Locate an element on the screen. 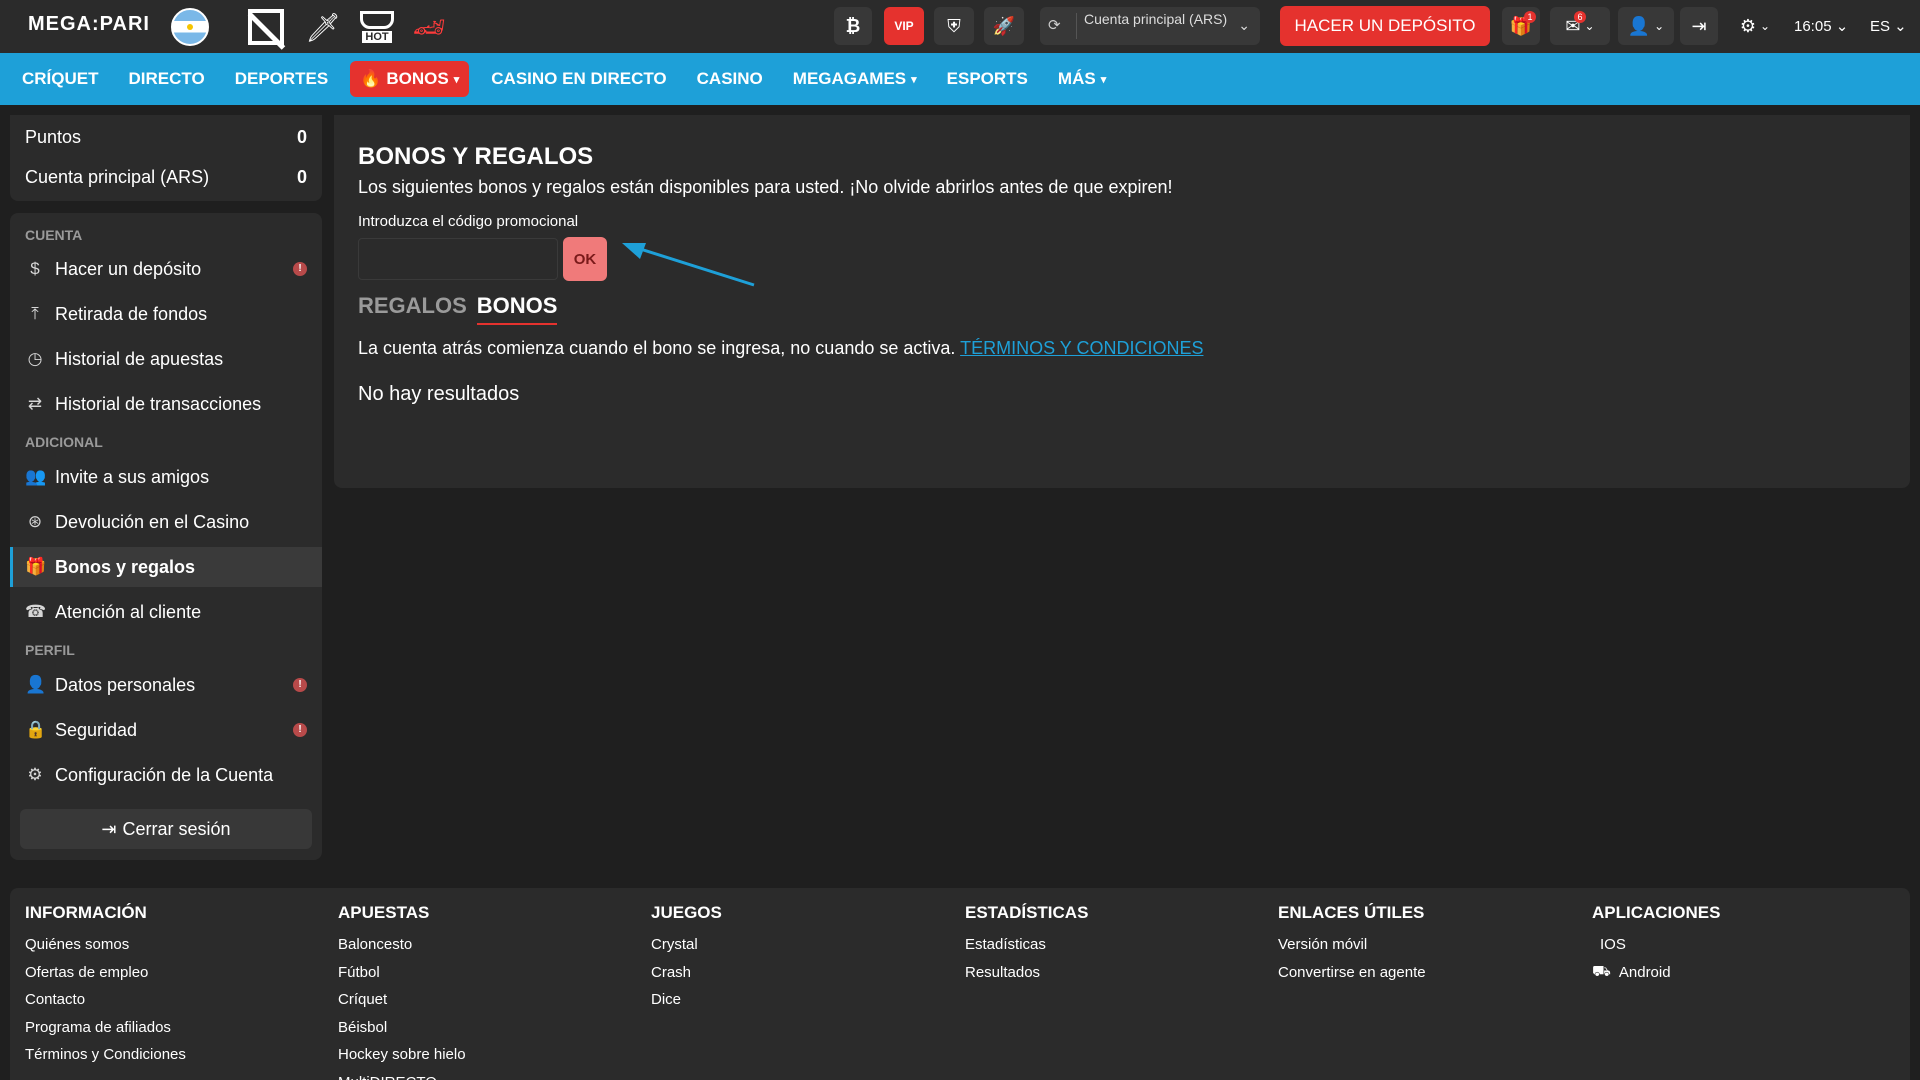  footer-link: Dice is located at coordinates (686, 1000).